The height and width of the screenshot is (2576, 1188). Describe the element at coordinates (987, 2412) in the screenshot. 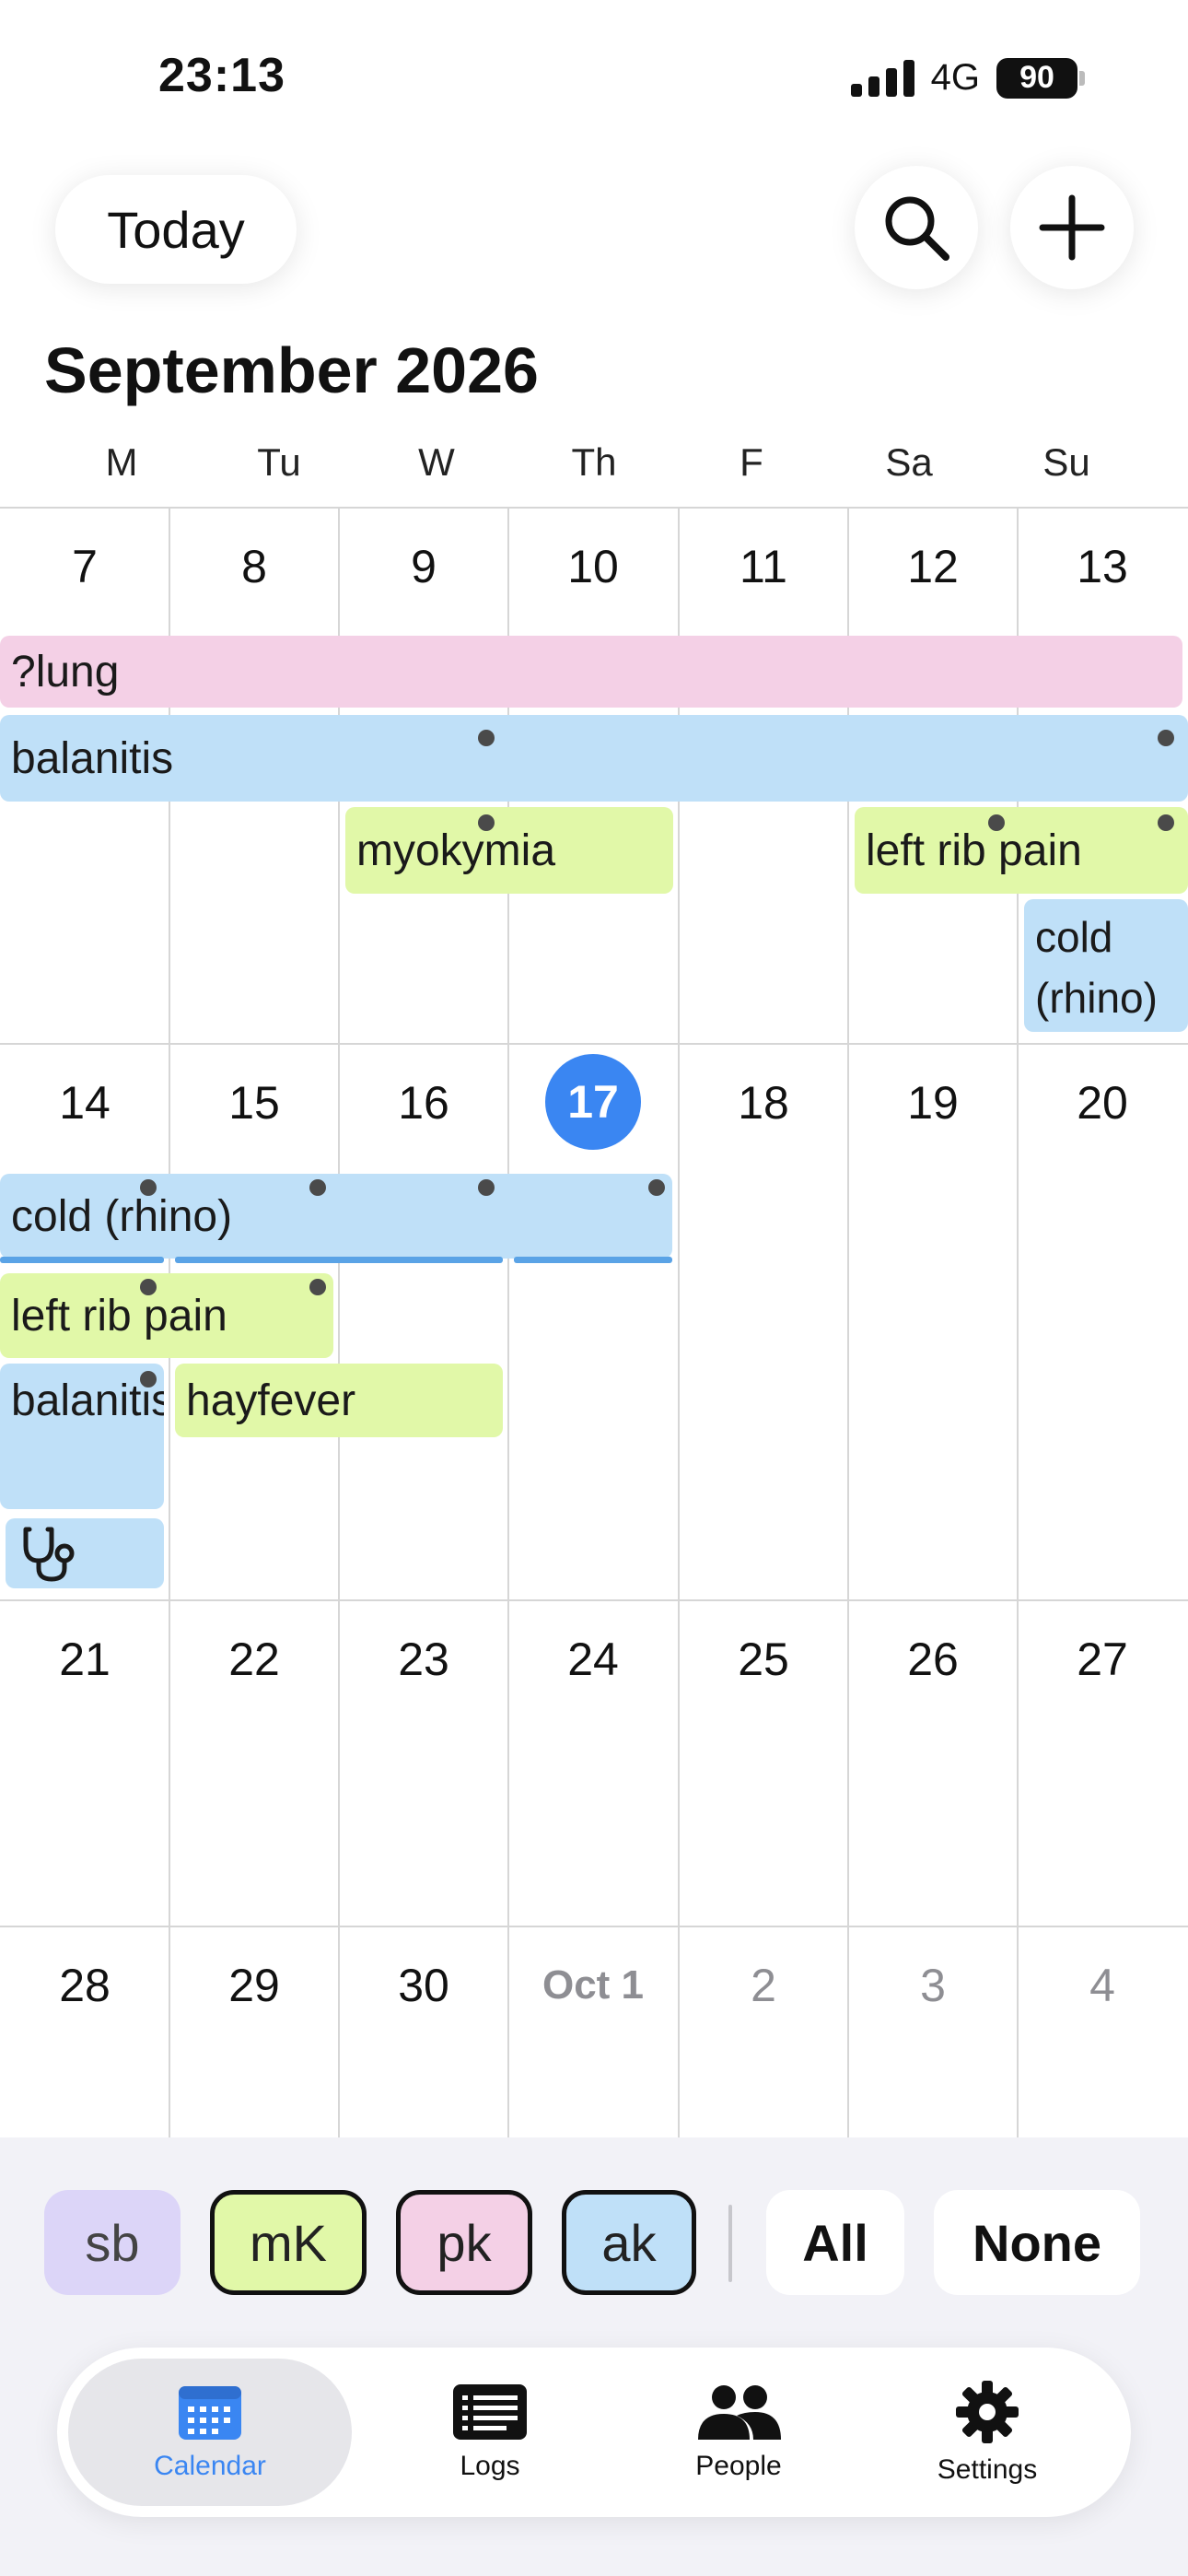

I see `gear-icon` at that location.